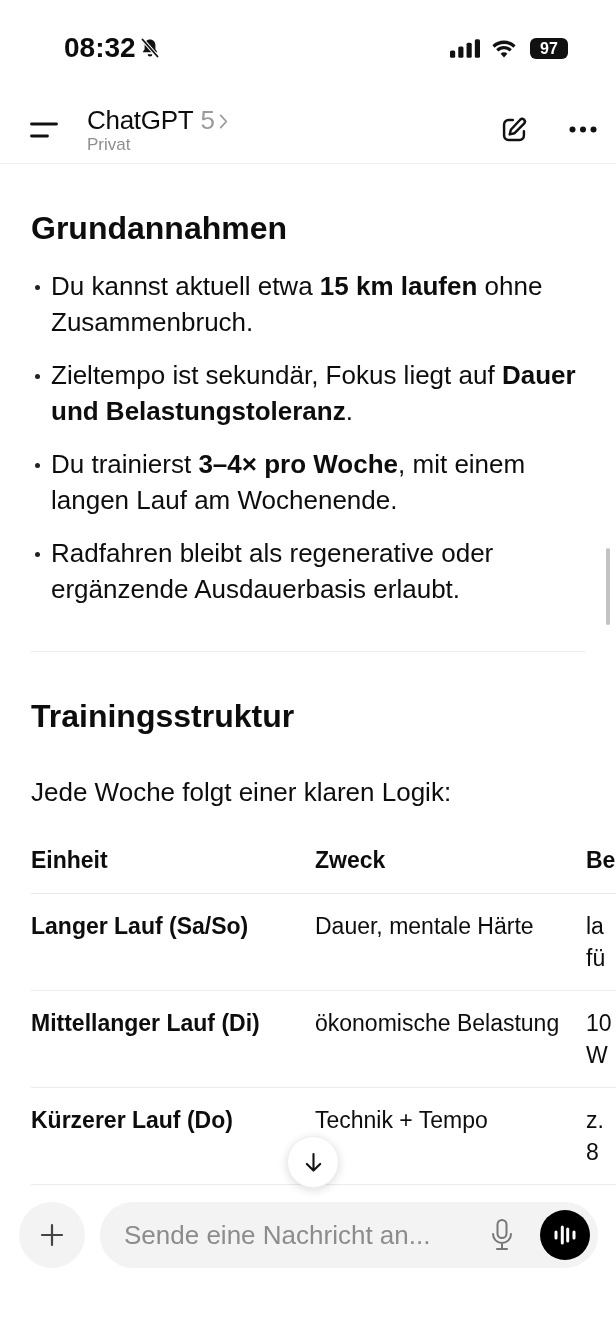 This screenshot has height=1339, width=616. I want to click on column-header: Be, so click(601, 860).